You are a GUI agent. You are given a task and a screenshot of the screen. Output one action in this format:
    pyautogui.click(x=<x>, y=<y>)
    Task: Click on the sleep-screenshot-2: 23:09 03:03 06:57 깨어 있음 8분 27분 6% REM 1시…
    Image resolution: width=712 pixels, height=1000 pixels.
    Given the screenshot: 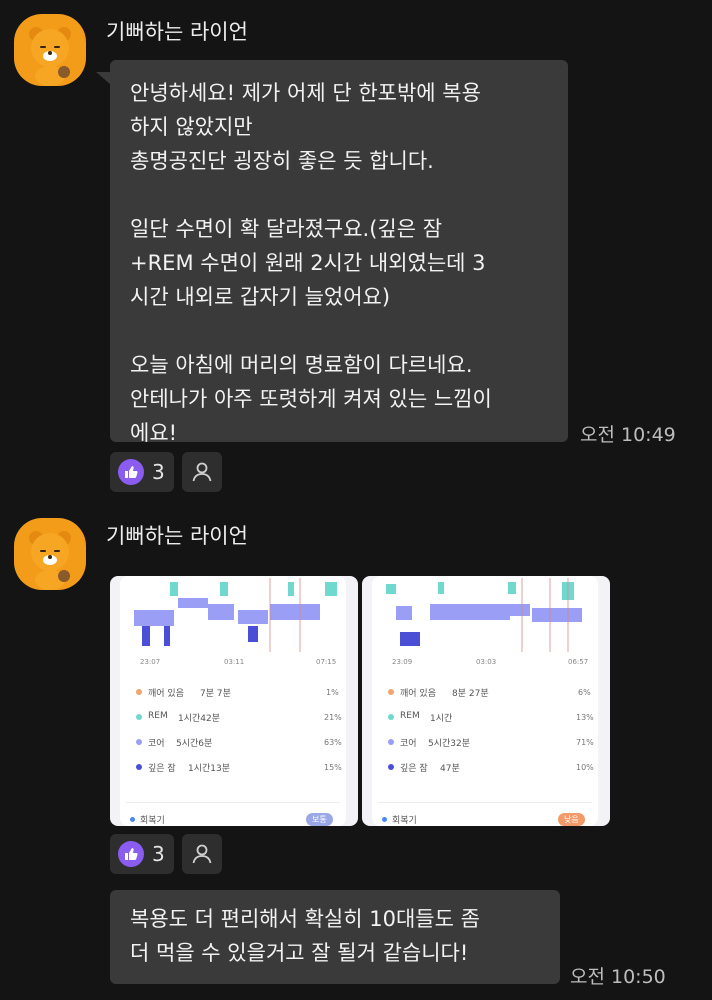 What is the action you would take?
    pyautogui.click(x=486, y=701)
    